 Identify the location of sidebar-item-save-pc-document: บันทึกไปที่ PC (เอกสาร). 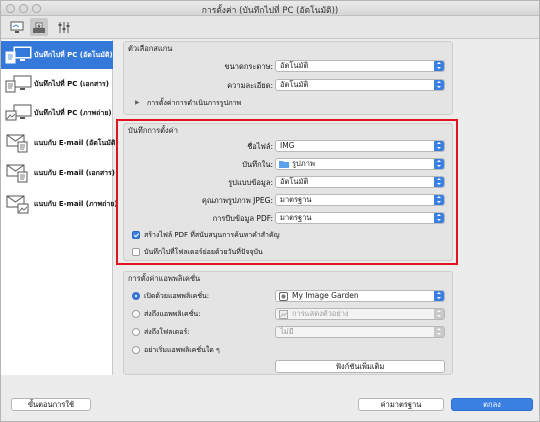
(57, 84).